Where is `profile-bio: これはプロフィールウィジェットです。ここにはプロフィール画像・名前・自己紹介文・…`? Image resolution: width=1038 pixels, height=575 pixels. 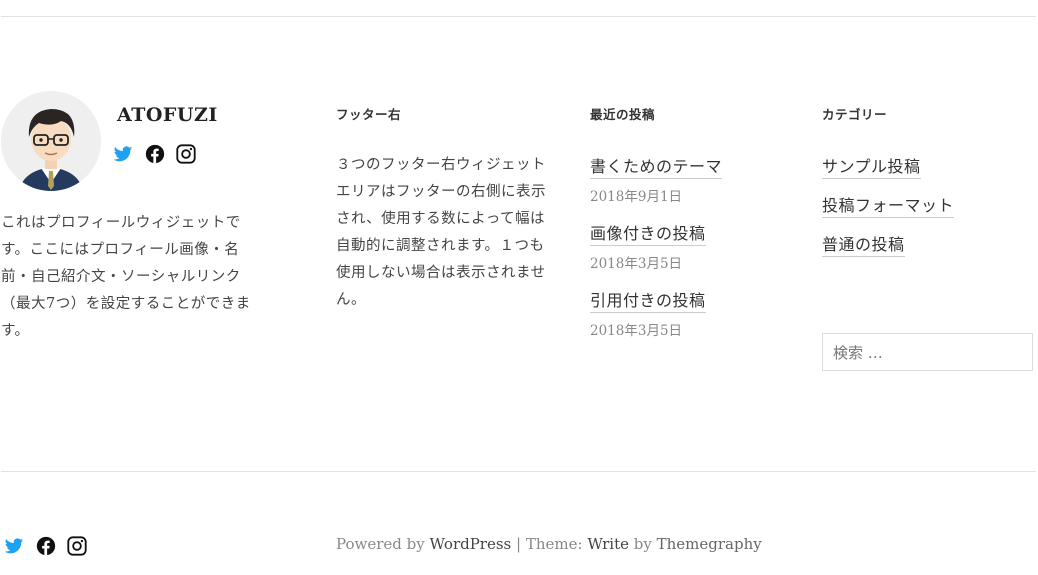
profile-bio: これはプロフィールウィジェットです。ここにはプロフィール画像・名前・自己紹介文・… is located at coordinates (126, 277).